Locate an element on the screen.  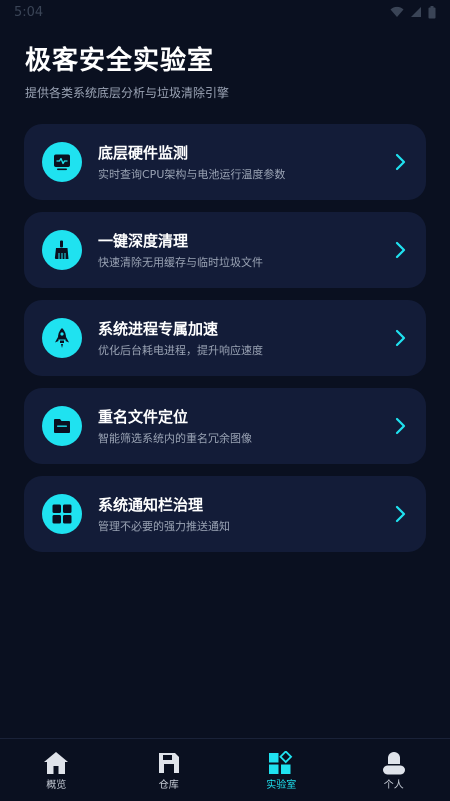
wifi-icon is located at coordinates (397, 12).